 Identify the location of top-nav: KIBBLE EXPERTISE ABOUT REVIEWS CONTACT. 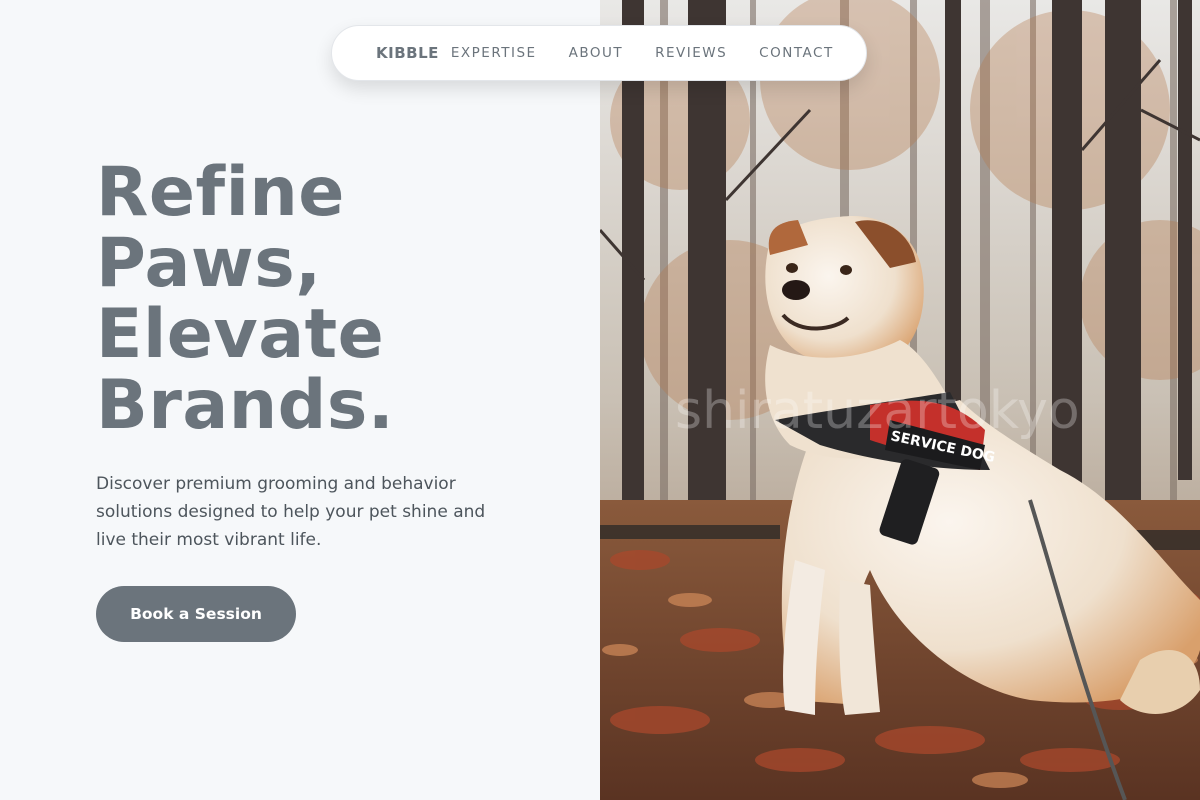
(599, 53).